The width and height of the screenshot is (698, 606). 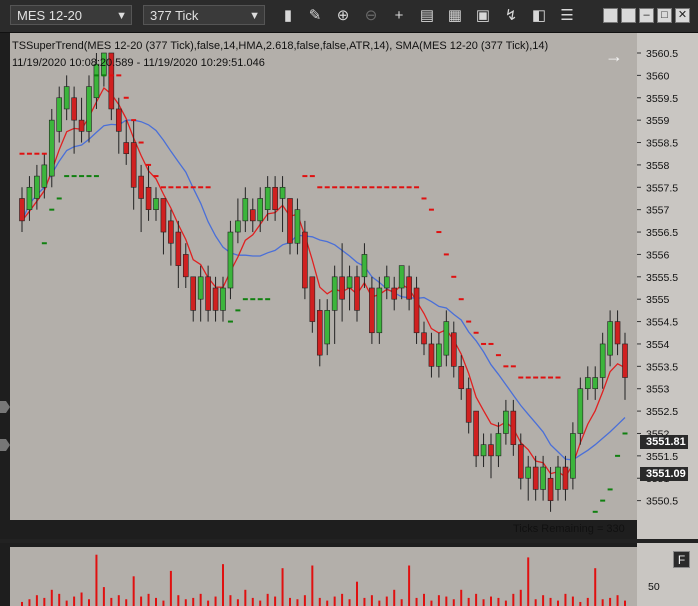 I want to click on interval-selector: 377 Tick ▼, so click(x=204, y=15).